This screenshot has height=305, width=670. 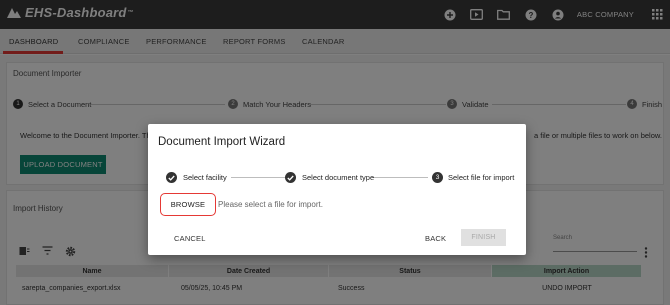 What do you see at coordinates (437, 177) in the screenshot?
I see `step-number-badge: 3` at bounding box center [437, 177].